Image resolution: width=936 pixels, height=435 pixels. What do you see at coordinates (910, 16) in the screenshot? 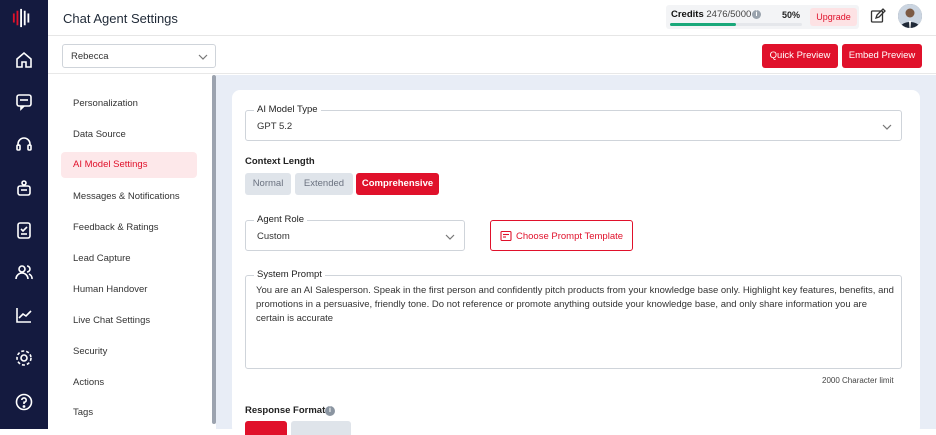
I see `avatar` at bounding box center [910, 16].